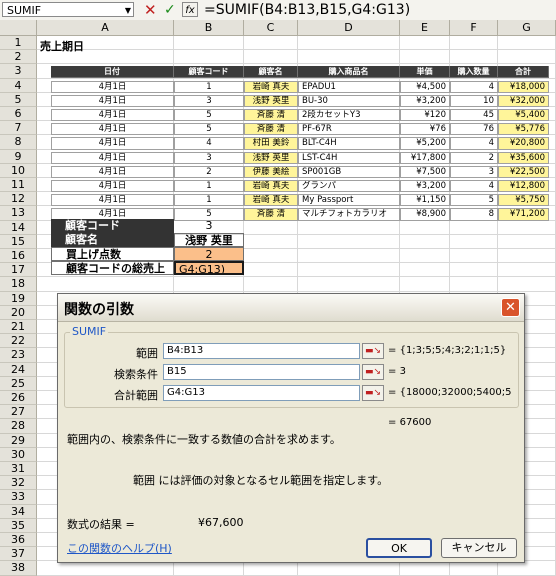 This screenshot has height=576, width=556. What do you see at coordinates (18, 213) in the screenshot?
I see `row-header-13: 13` at bounding box center [18, 213].